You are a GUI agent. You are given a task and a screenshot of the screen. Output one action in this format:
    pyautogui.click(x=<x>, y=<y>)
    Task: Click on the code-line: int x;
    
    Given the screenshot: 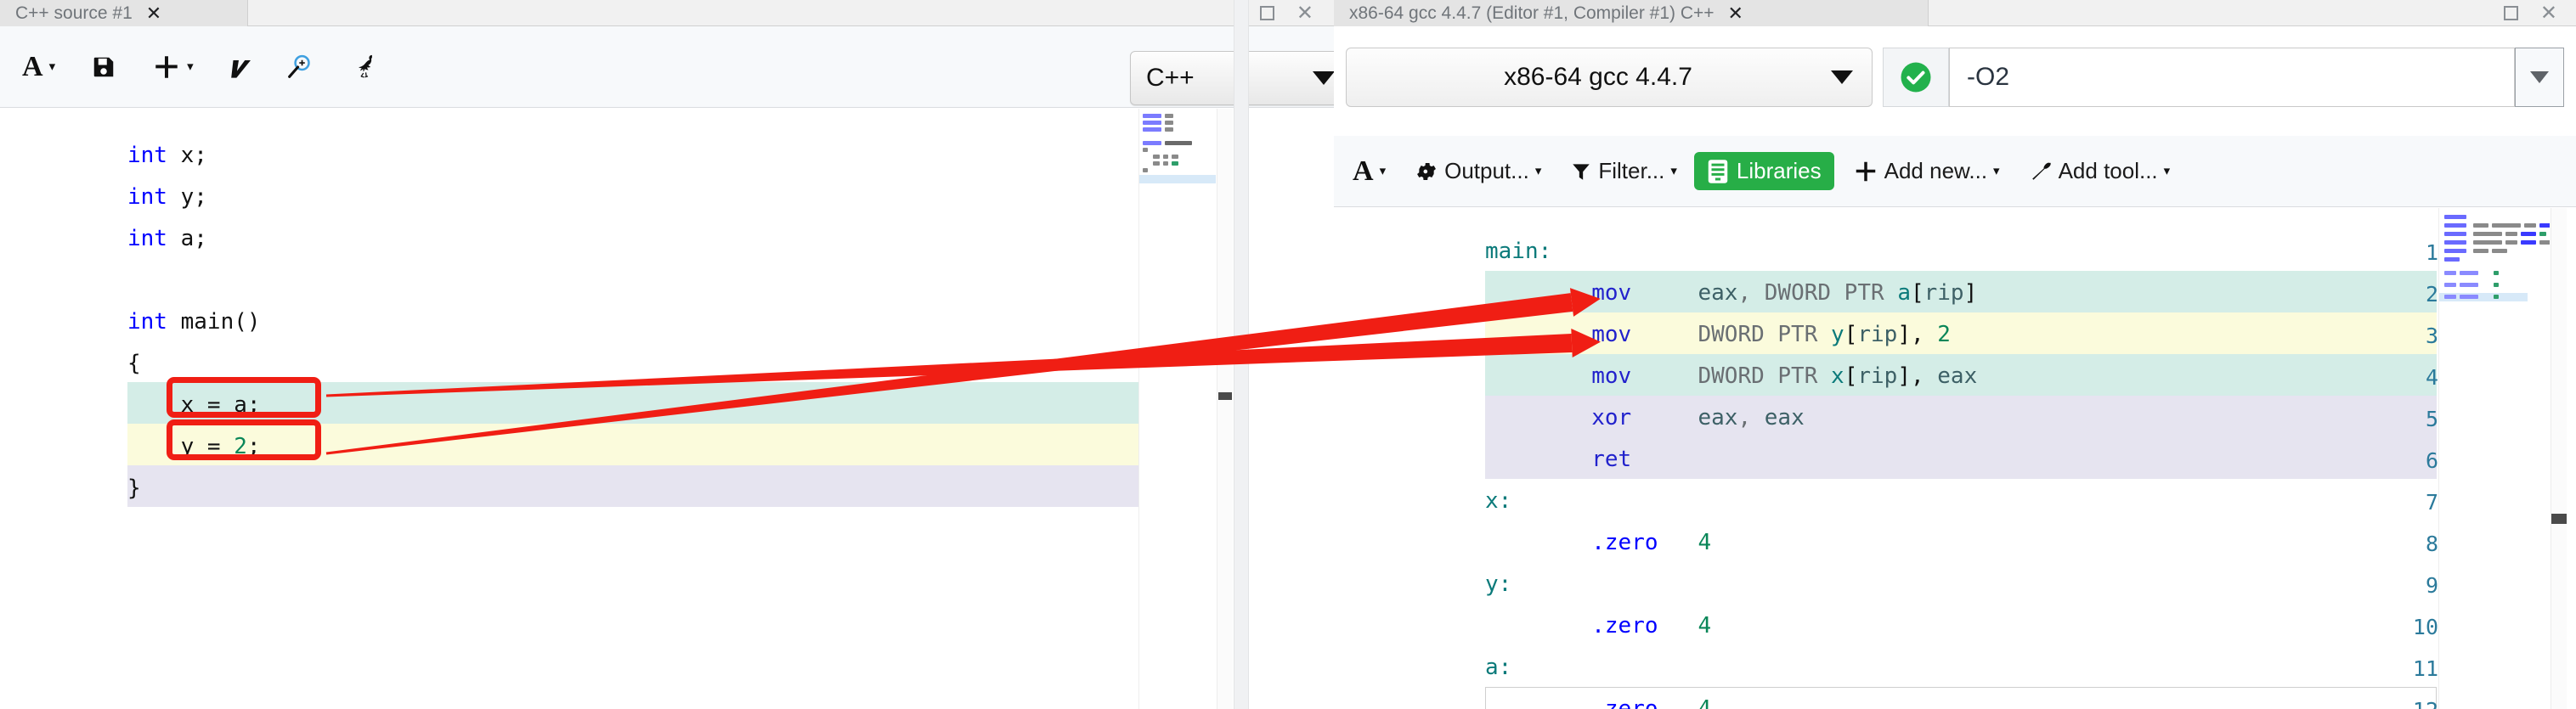 What is the action you would take?
    pyautogui.click(x=167, y=155)
    